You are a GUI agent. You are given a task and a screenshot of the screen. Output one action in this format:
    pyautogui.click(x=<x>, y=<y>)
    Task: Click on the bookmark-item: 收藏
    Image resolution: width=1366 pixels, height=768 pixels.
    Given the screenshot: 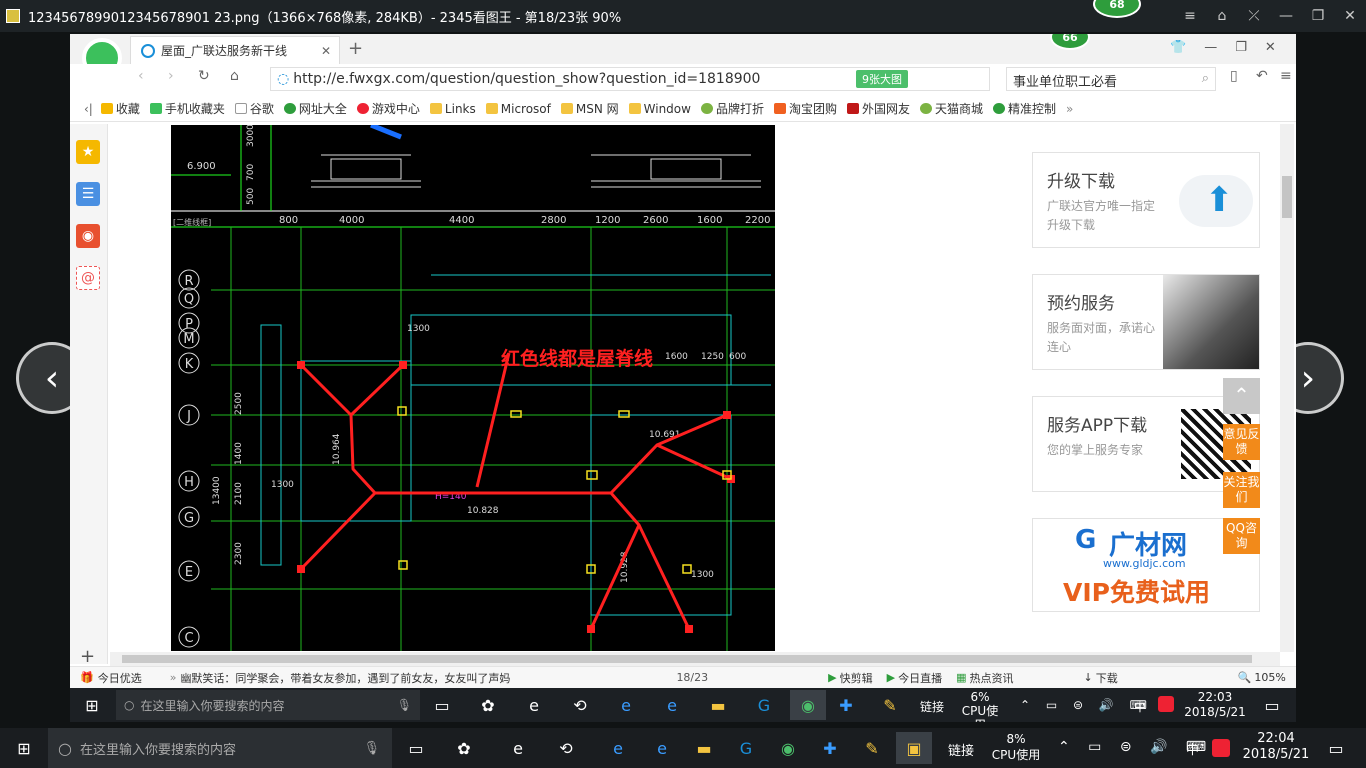 What is the action you would take?
    pyautogui.click(x=120, y=108)
    